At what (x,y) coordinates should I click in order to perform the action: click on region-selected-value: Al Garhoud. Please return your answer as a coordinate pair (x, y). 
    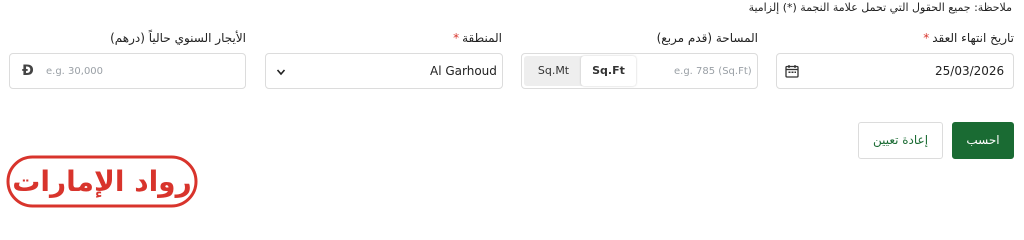
    Looking at the image, I should click on (463, 71).